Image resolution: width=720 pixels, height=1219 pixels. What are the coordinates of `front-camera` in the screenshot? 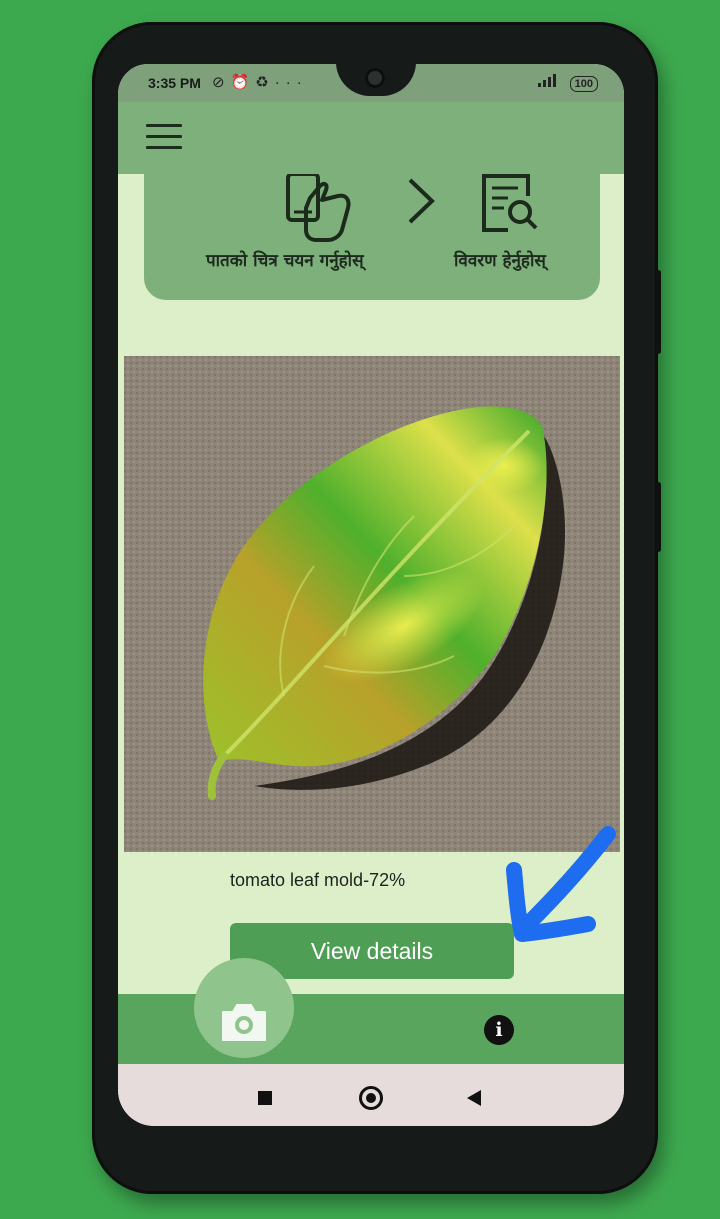 It's located at (375, 78).